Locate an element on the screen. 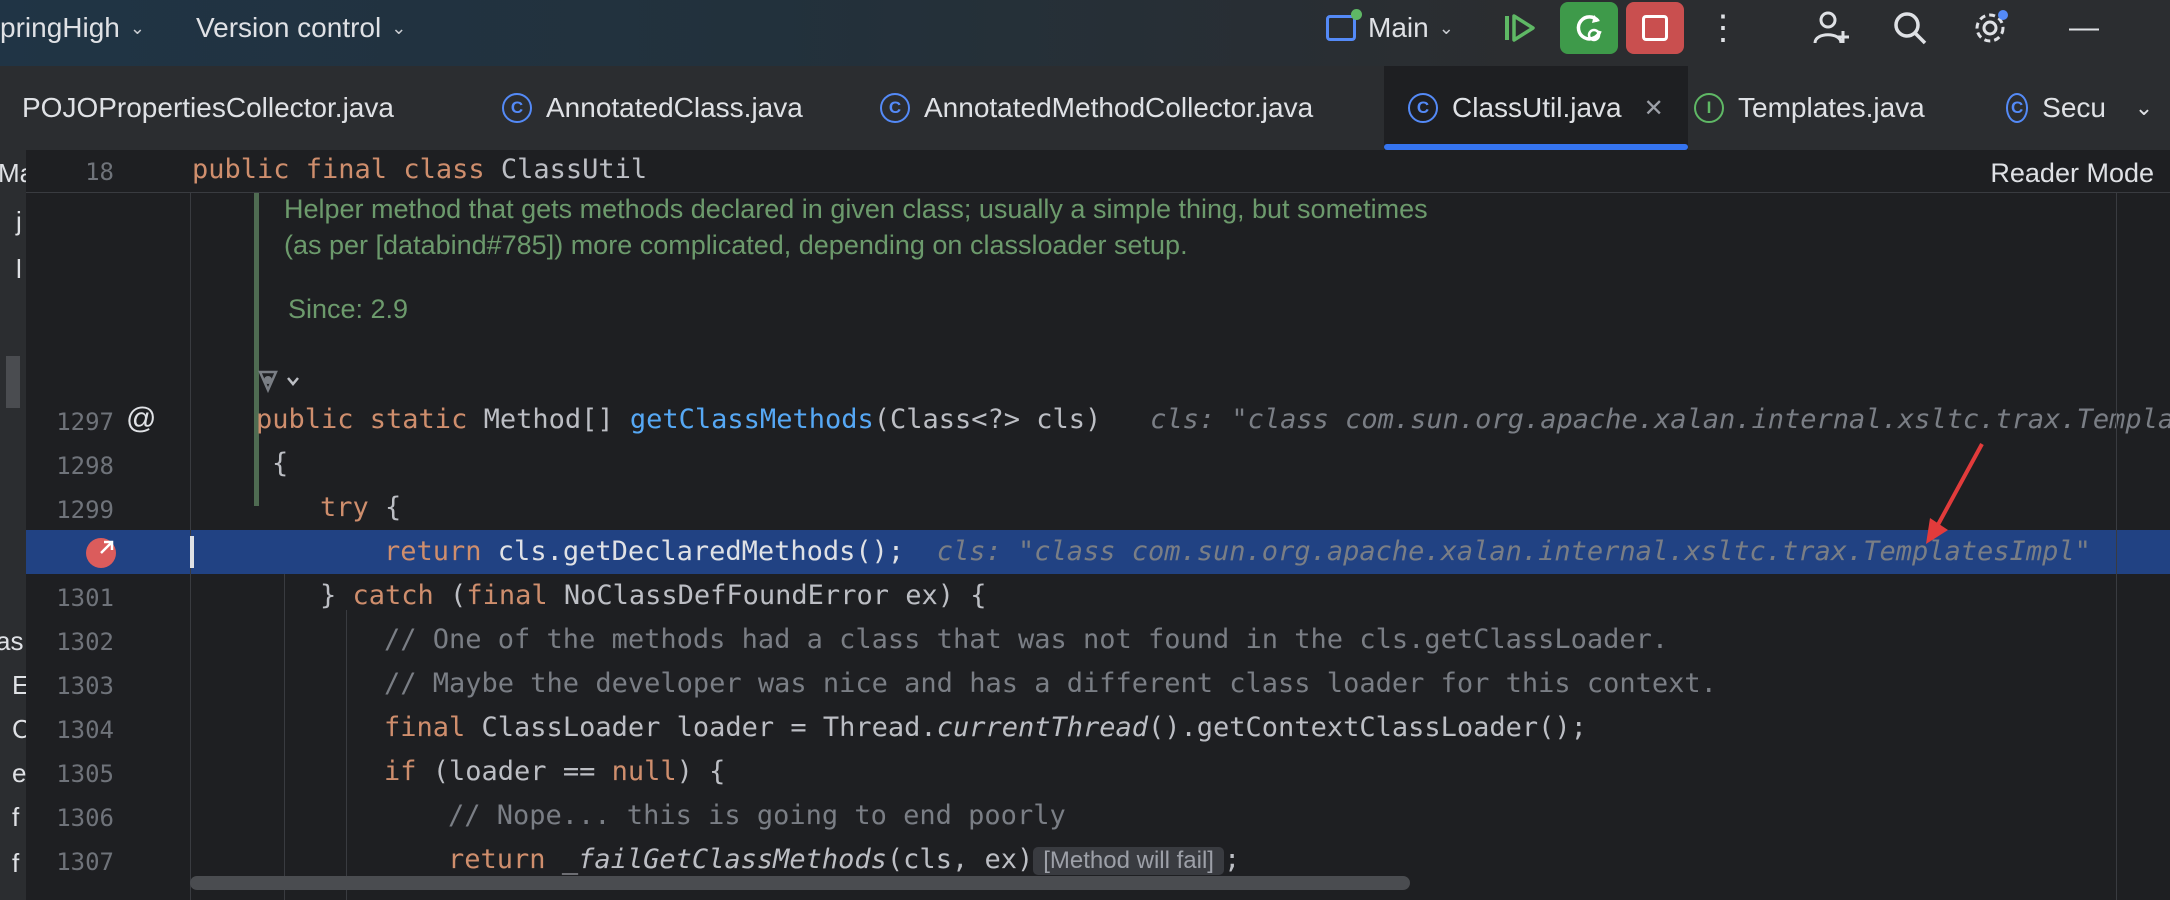  run-config-selector: Main ⌄ is located at coordinates (1390, 28).